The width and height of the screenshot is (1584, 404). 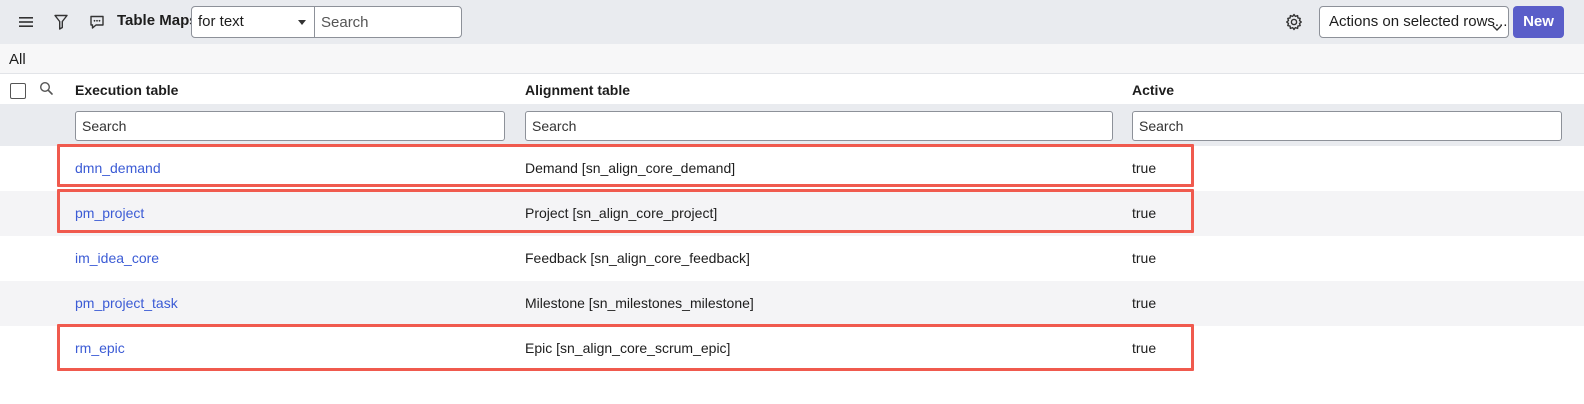 I want to click on page-title: Table Maps, so click(x=157, y=20).